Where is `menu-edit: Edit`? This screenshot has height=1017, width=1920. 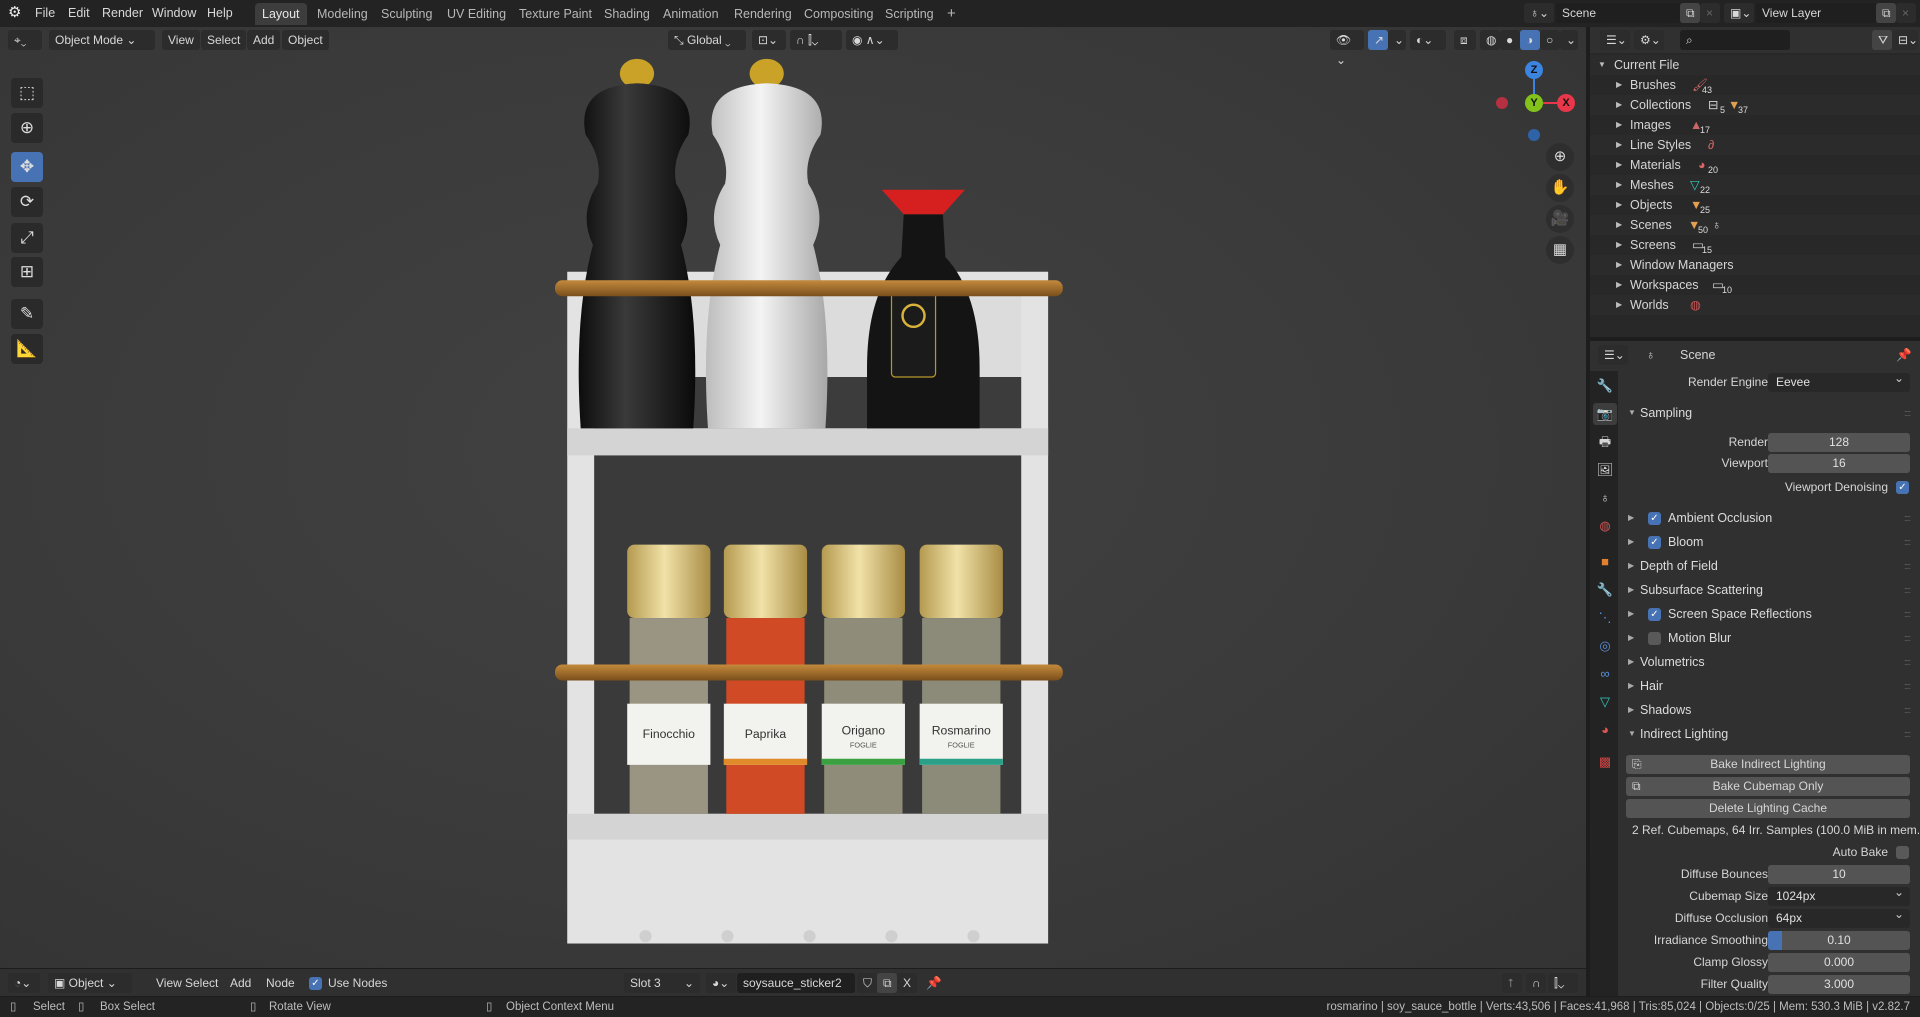 menu-edit: Edit is located at coordinates (79, 13).